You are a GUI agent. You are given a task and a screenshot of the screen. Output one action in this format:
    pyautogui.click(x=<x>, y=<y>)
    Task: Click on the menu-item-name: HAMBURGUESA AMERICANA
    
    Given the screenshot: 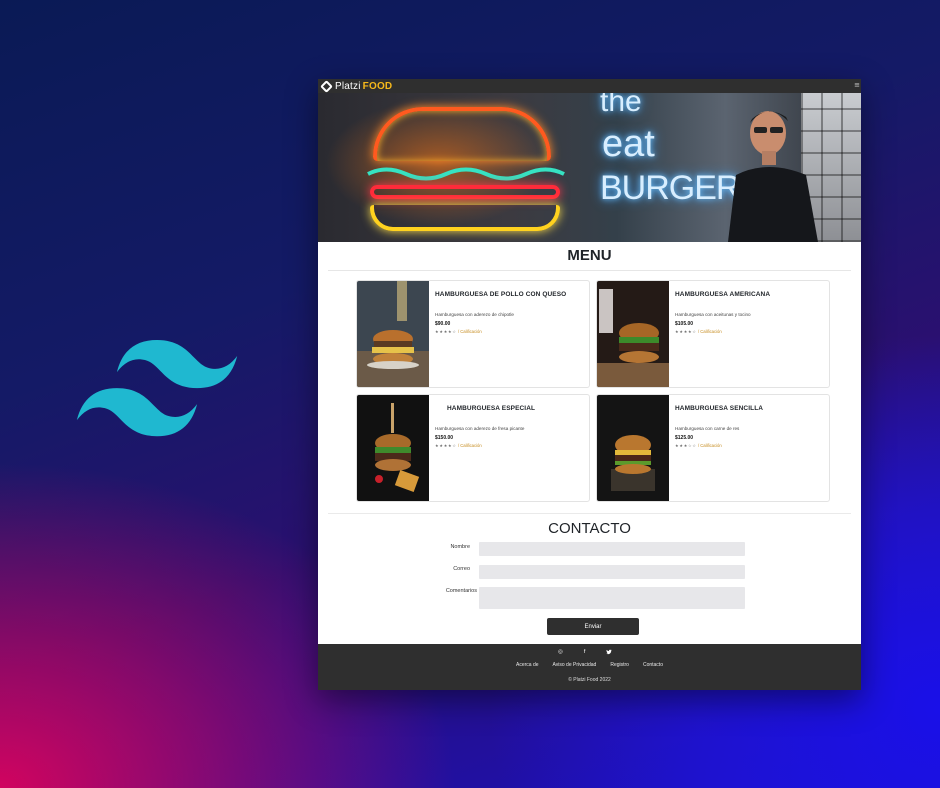 What is the action you would take?
    pyautogui.click(x=723, y=294)
    